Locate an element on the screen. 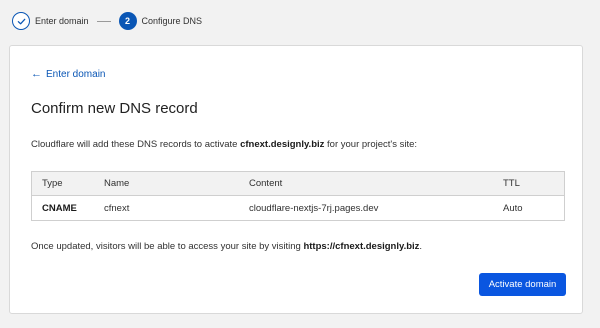 This screenshot has height=328, width=600. intro-suffix: for your project's site: is located at coordinates (371, 144).